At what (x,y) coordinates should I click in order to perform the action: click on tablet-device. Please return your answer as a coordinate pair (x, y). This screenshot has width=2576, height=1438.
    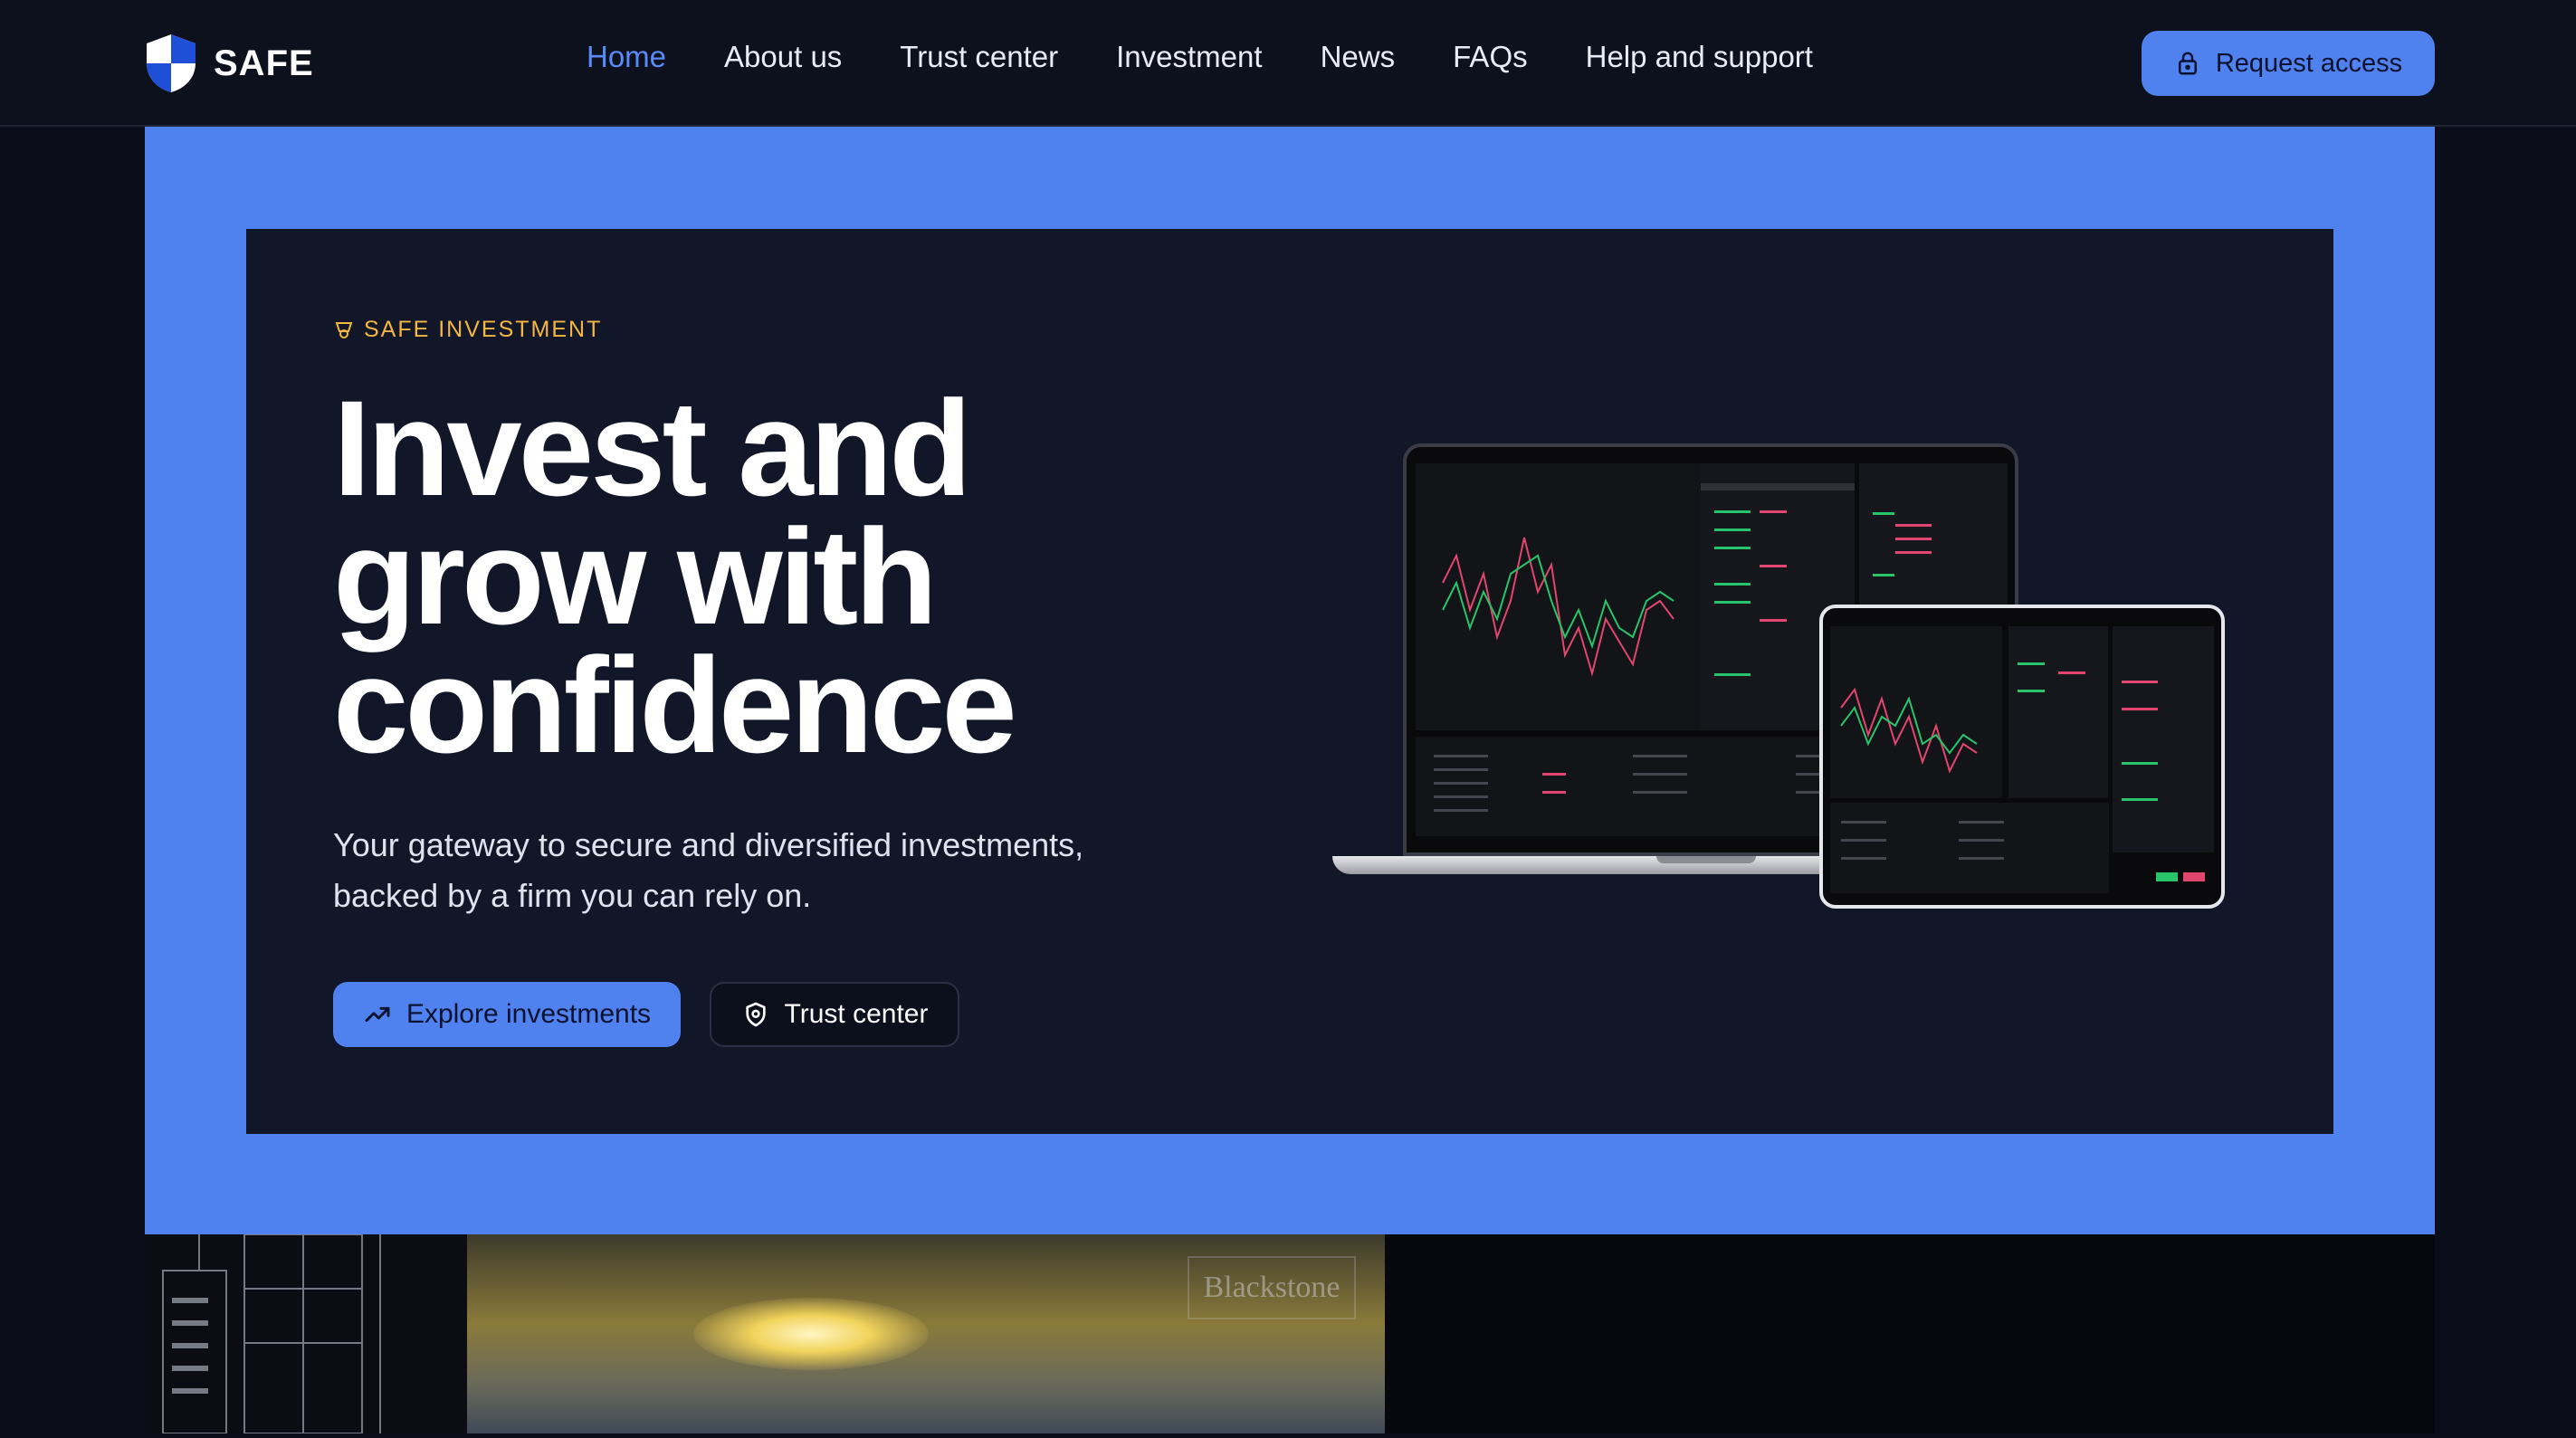
    Looking at the image, I should click on (2022, 757).